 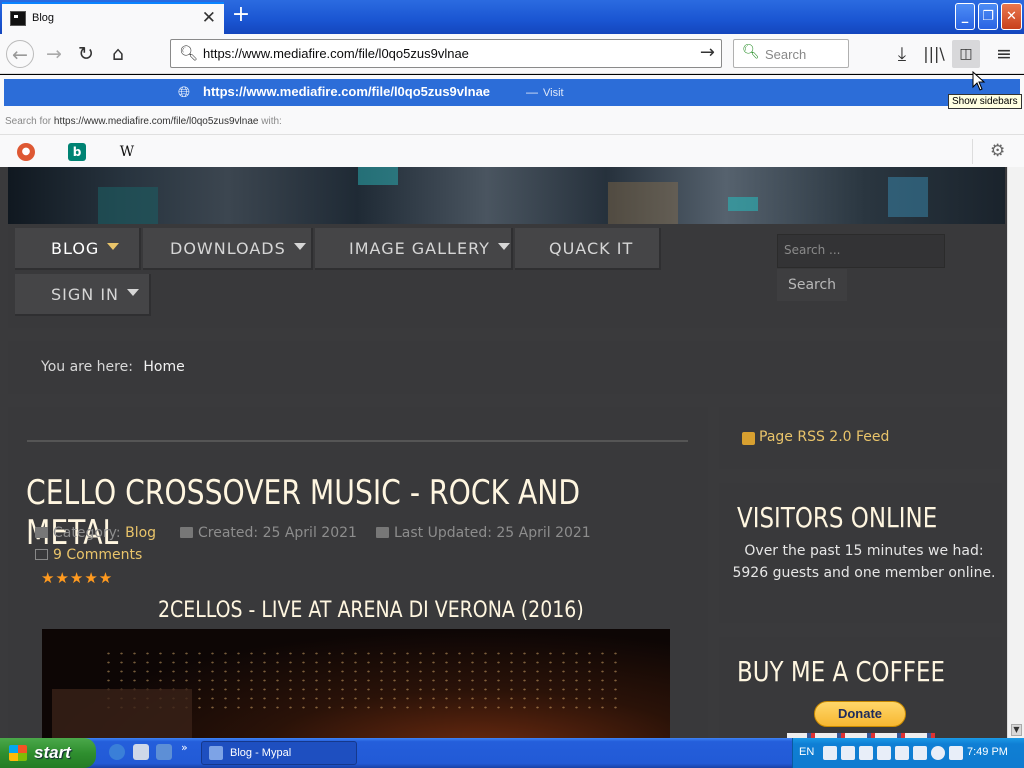 I want to click on quicklaunch-more-icon: », so click(x=184, y=747).